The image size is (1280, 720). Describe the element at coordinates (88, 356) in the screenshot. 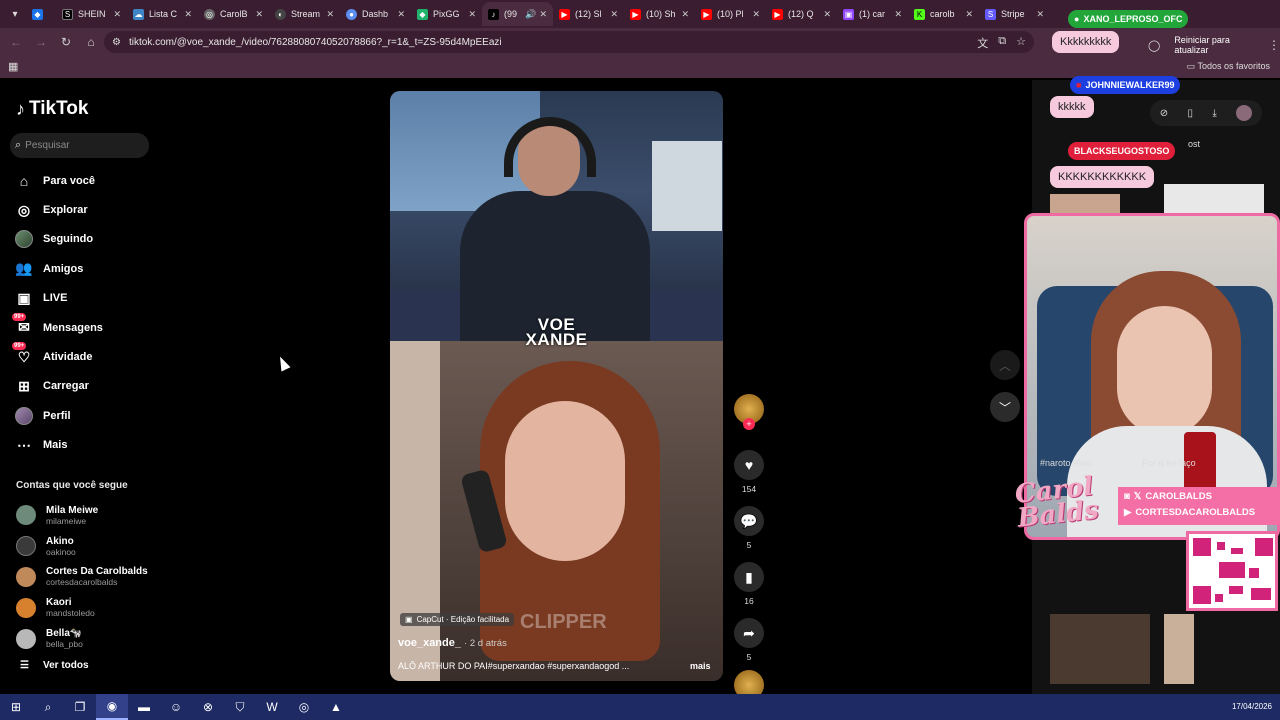

I see `sidebar-item-atividade: ♡ 99+ Atividade` at that location.